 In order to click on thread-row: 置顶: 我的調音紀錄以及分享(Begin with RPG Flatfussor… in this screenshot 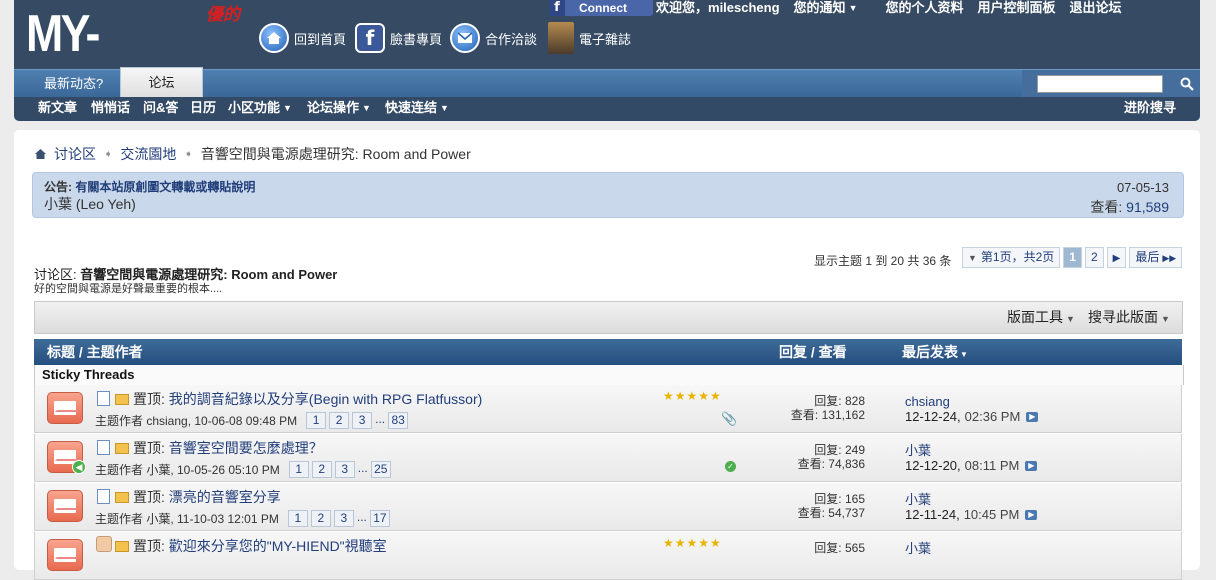, I will do `click(608, 409)`.